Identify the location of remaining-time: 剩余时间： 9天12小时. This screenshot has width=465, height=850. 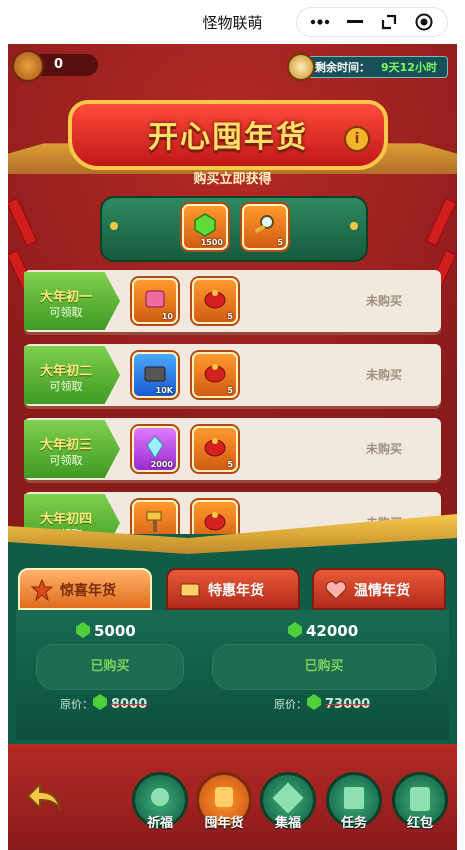
(367, 67).